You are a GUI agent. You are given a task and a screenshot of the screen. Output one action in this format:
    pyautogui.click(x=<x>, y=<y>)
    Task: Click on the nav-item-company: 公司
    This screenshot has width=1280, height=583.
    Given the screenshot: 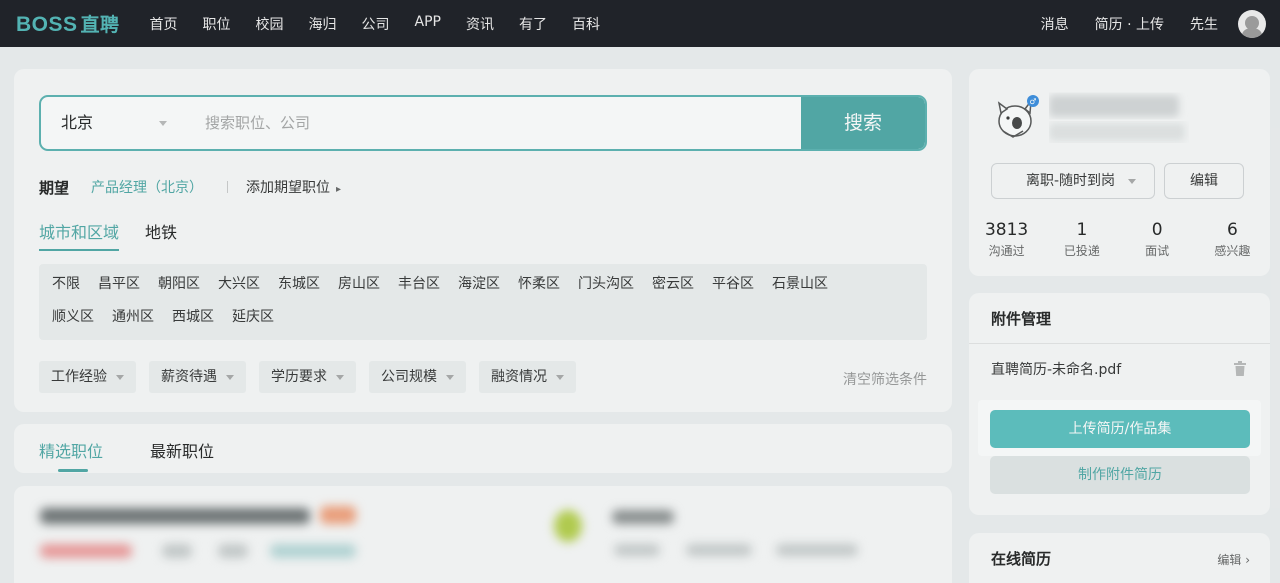 What is the action you would take?
    pyautogui.click(x=376, y=24)
    